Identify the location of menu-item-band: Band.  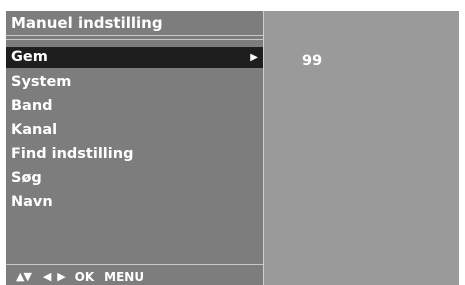
(134, 106).